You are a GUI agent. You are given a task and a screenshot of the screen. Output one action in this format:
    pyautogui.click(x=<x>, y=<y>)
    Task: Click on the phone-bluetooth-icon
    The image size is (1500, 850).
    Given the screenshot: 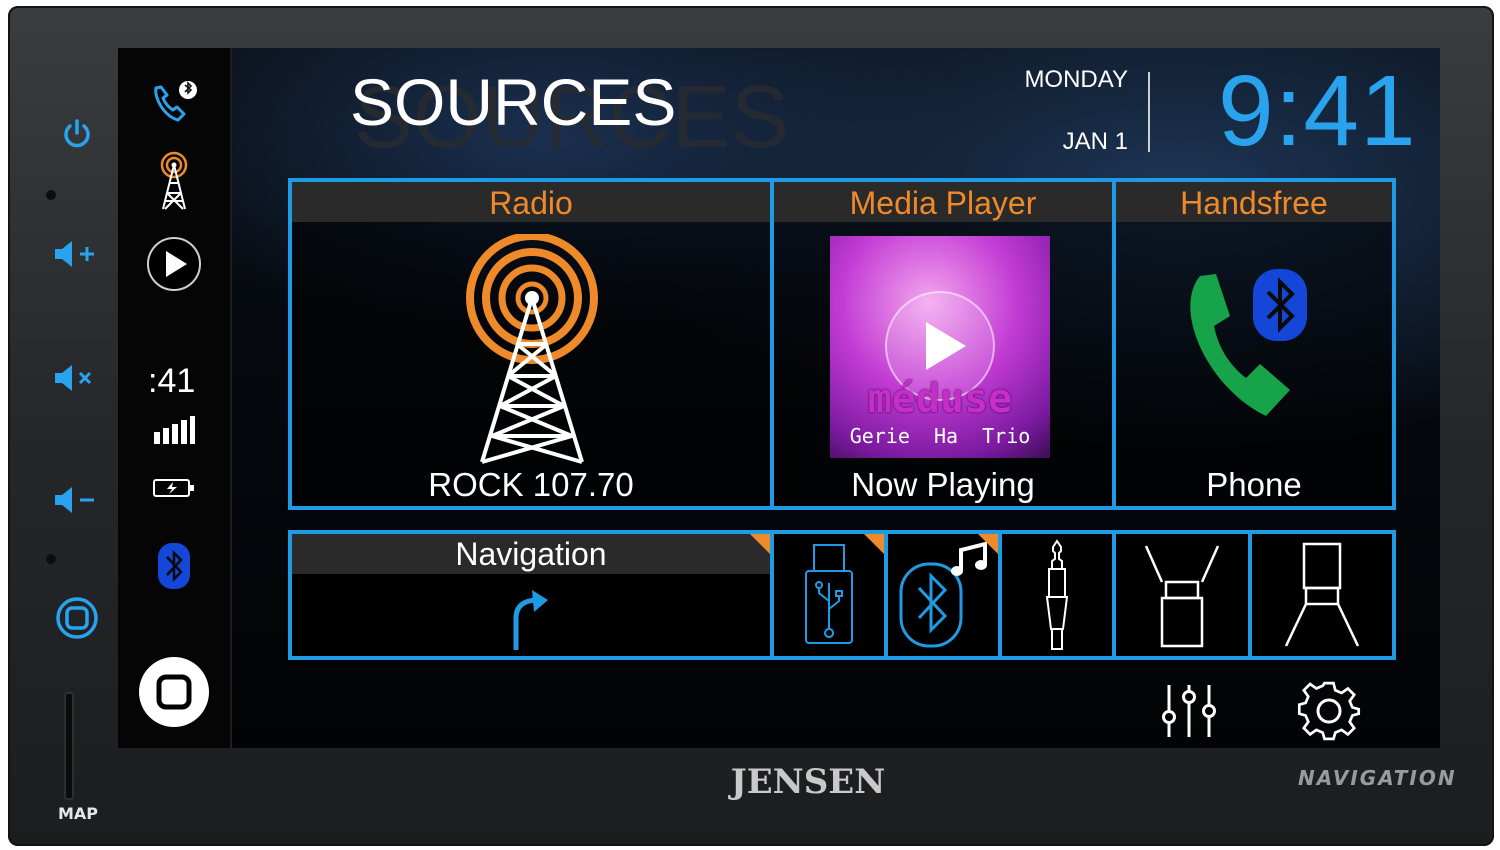 What is the action you would take?
    pyautogui.click(x=175, y=101)
    